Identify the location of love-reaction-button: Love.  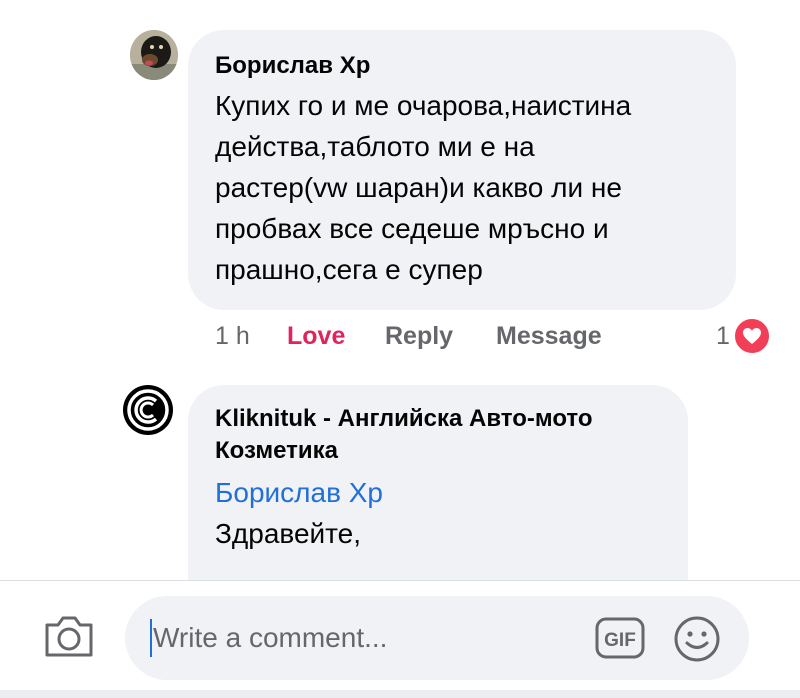
(316, 336).